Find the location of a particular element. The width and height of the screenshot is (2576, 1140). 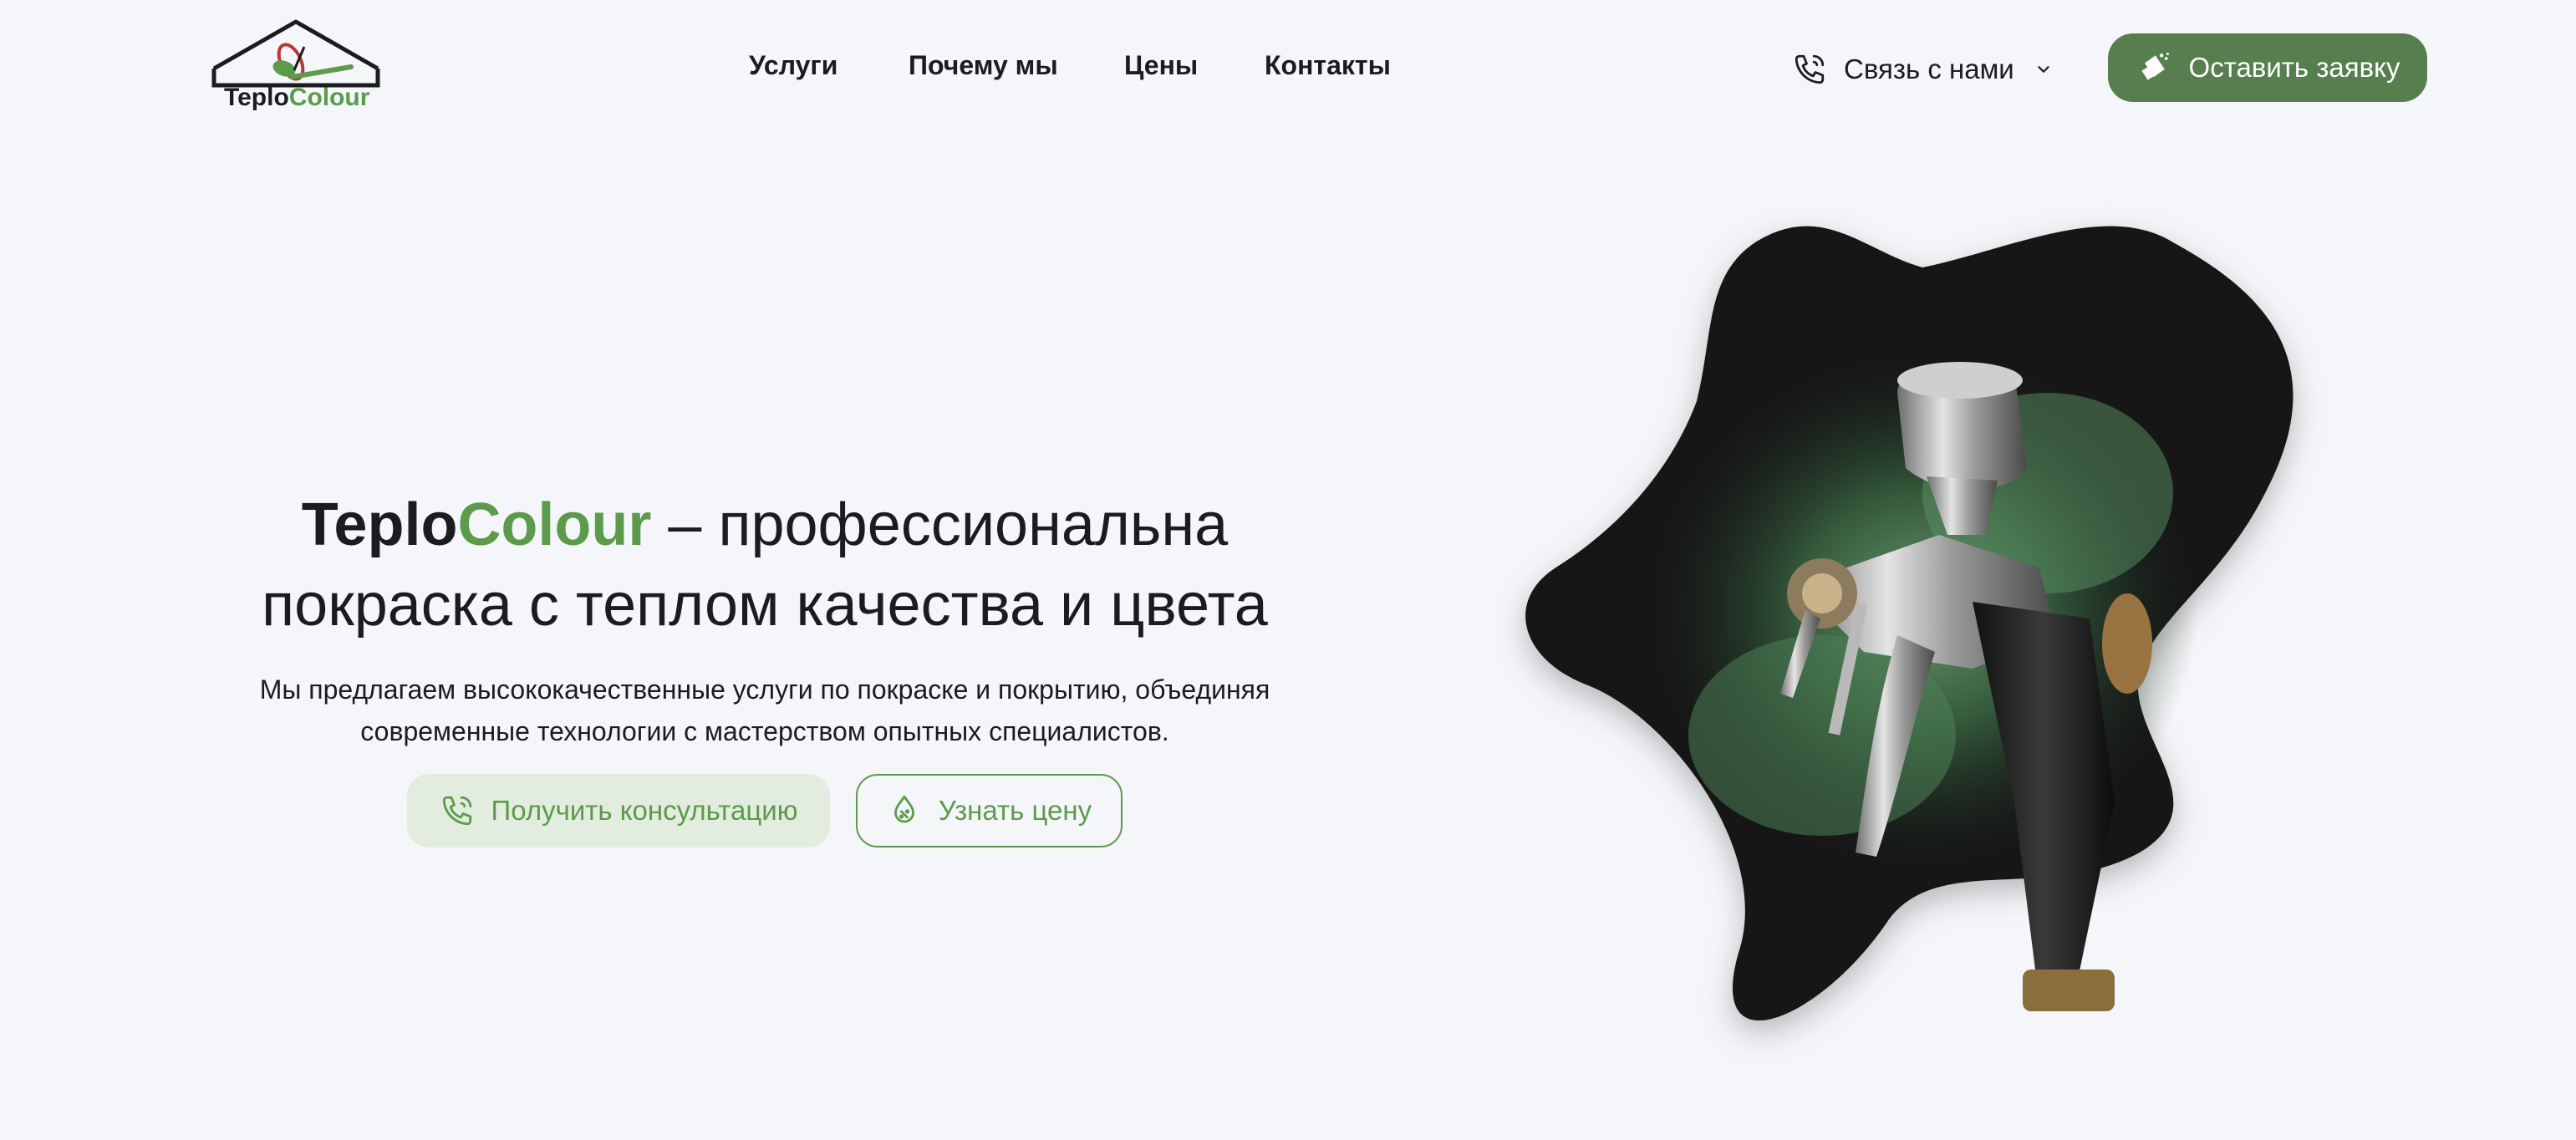

price-drop-icon is located at coordinates (904, 809).